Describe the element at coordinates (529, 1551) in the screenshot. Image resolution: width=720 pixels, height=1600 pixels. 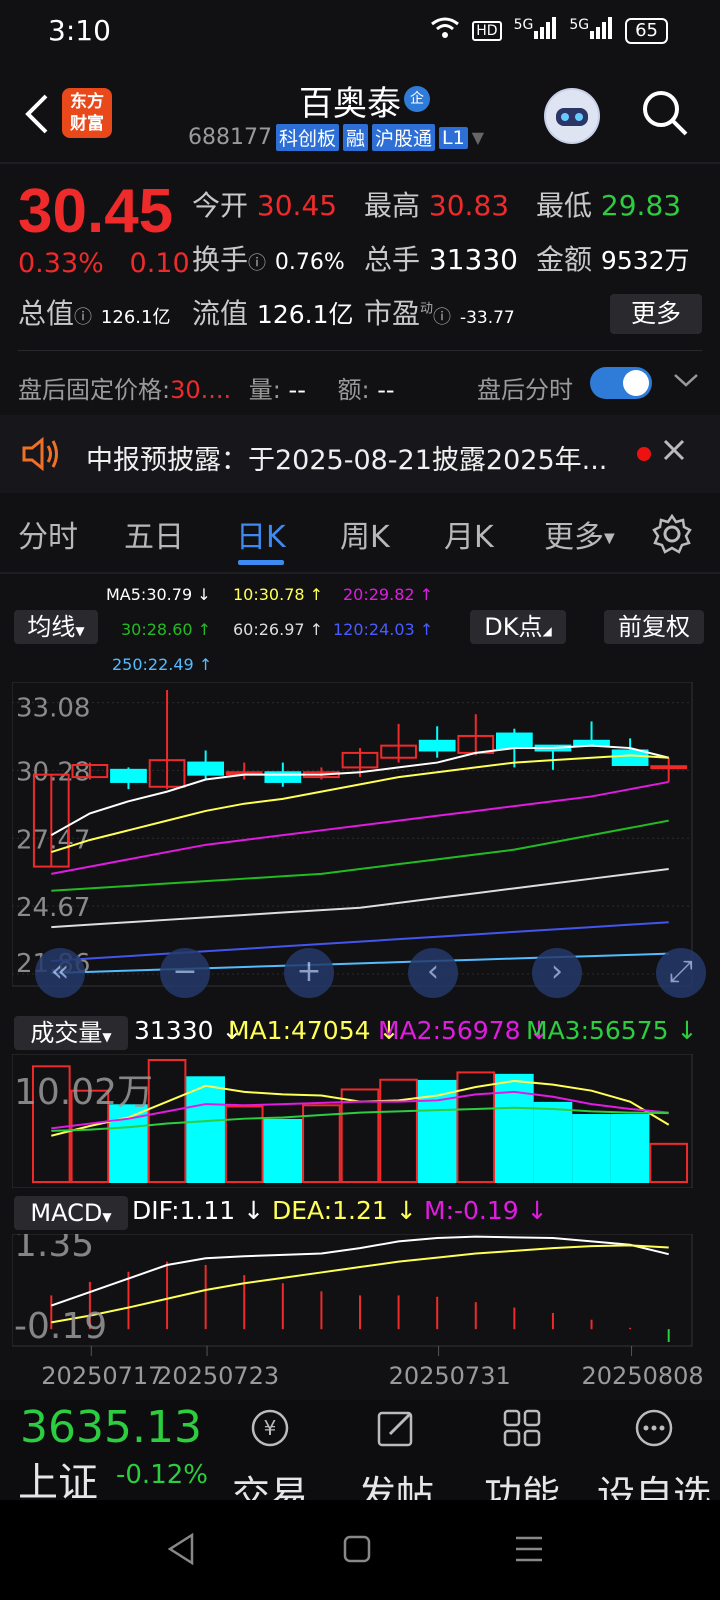
I see `nav-menu-icon` at that location.